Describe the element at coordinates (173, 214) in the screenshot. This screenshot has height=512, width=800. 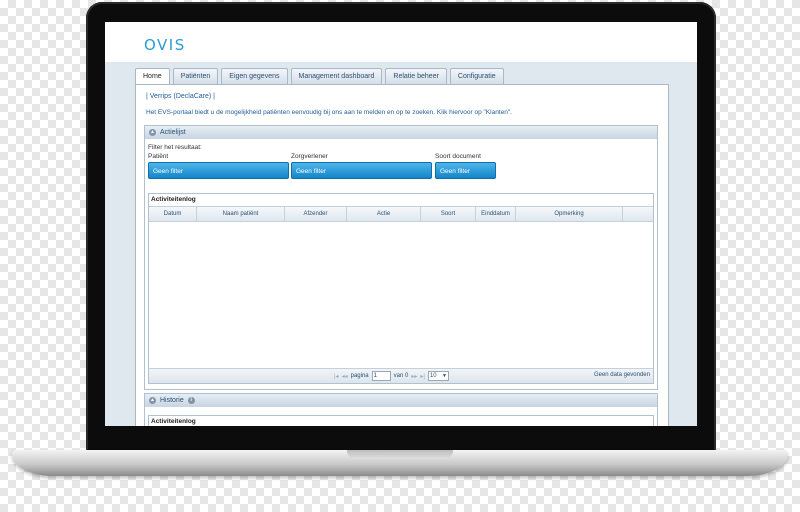
I see `column-header-datum: Datum` at that location.